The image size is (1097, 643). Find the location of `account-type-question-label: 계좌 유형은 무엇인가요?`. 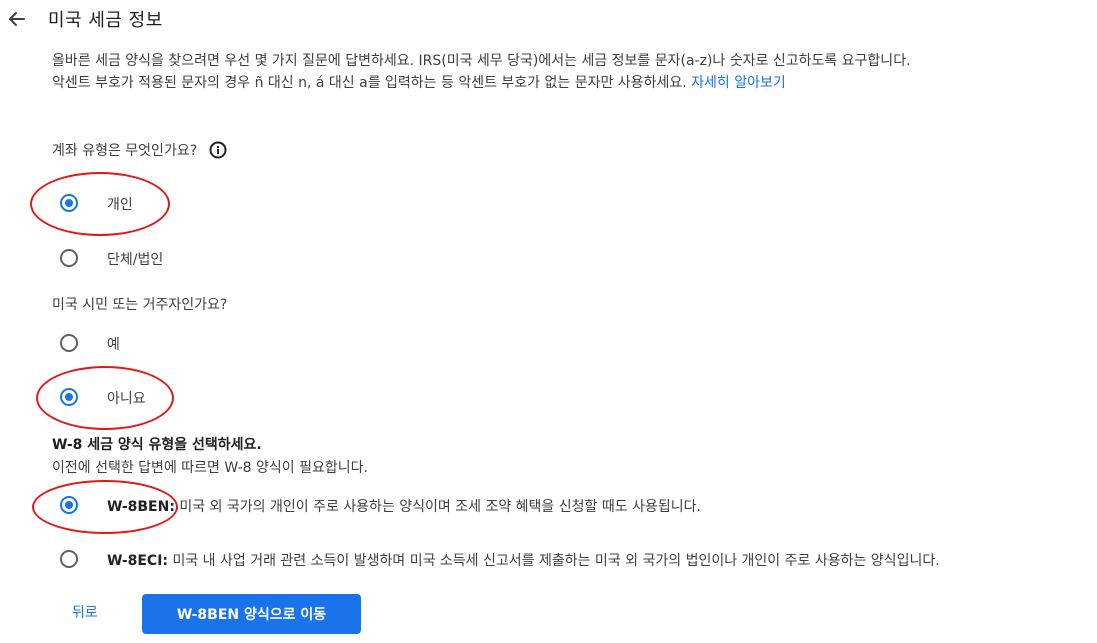

account-type-question-label: 계좌 유형은 무엇인가요? is located at coordinates (125, 151).